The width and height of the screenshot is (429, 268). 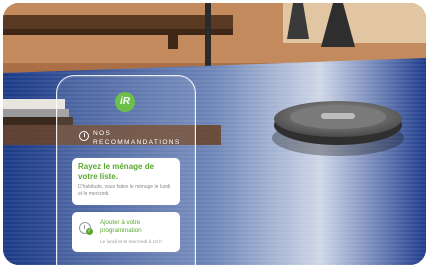 I want to click on irobot-logo: iR, so click(x=125, y=102).